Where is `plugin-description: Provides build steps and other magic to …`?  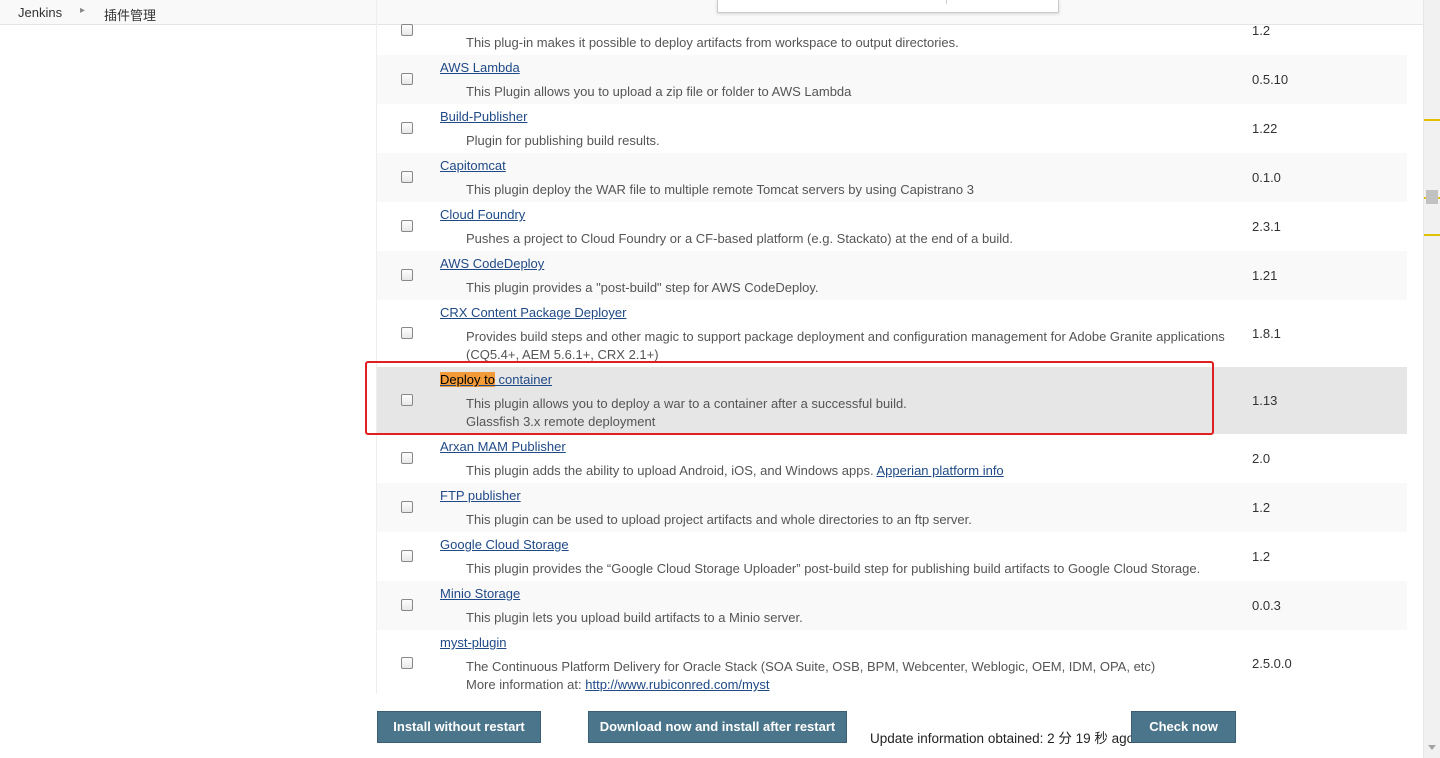
plugin-description: Provides build steps and other magic to … is located at coordinates (845, 336).